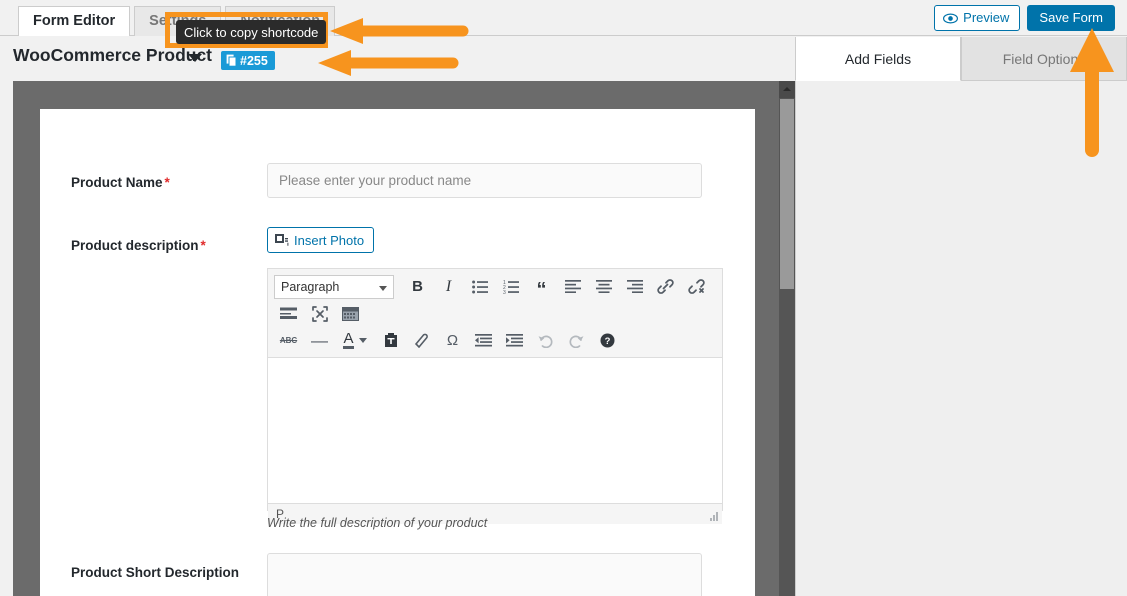  I want to click on insert-read-more-icon, so click(288, 313).